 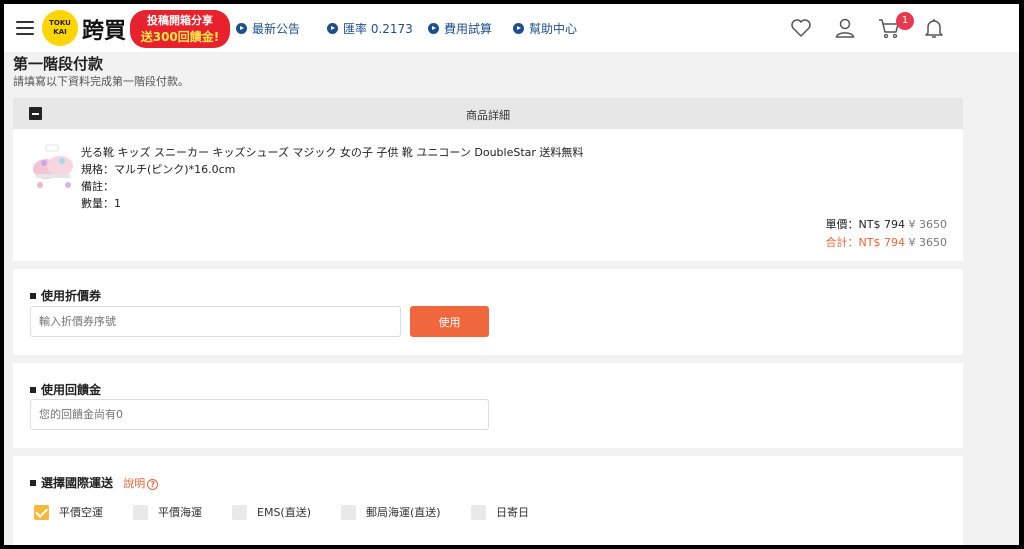 I want to click on logo-badge-top: TOKU, so click(x=60, y=23).